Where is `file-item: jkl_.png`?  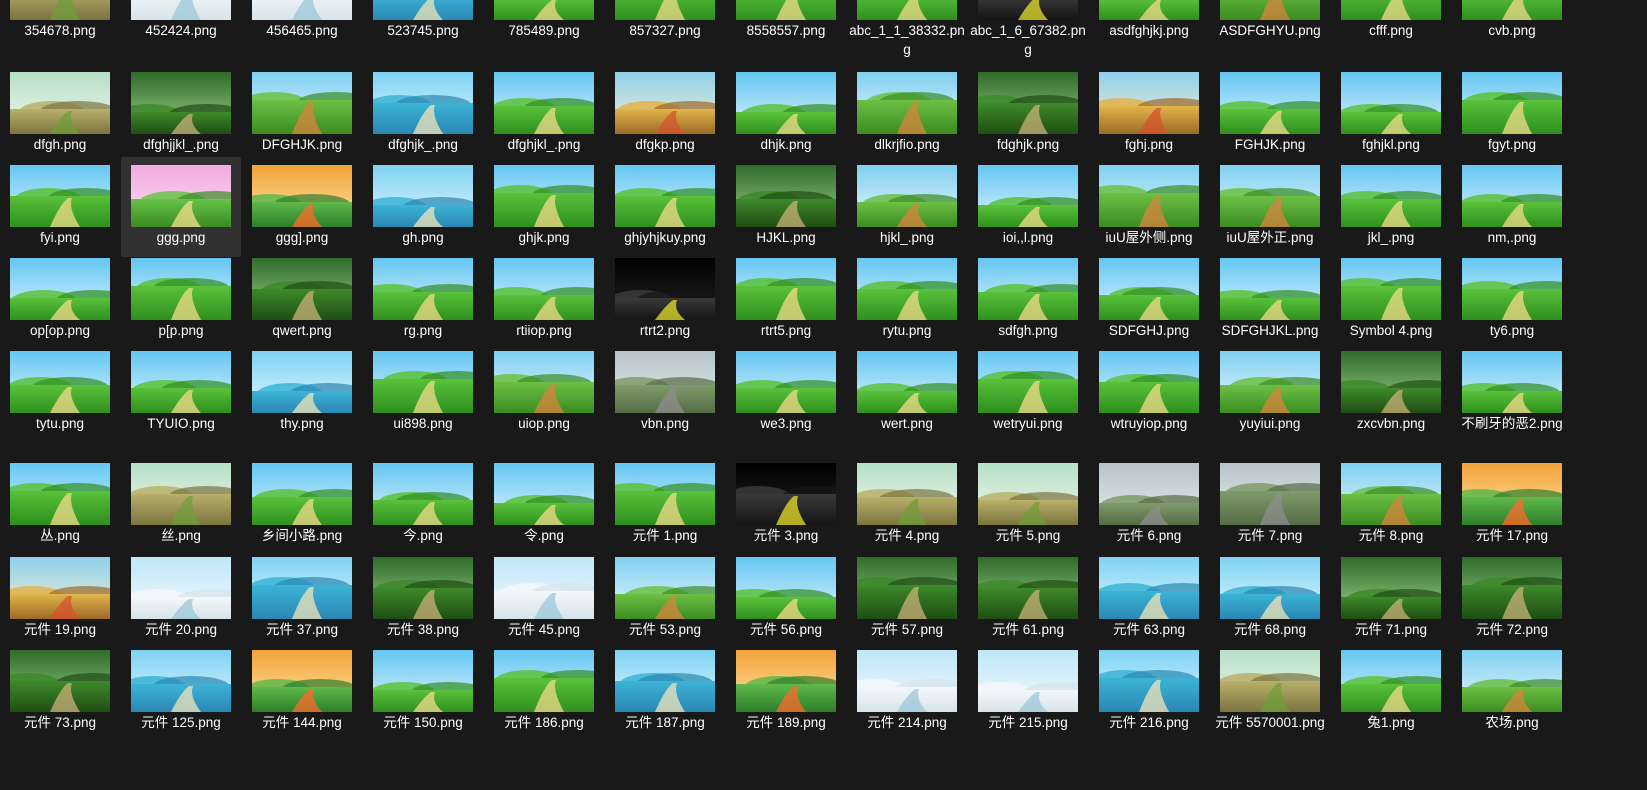
file-item: jkl_.png is located at coordinates (1391, 207).